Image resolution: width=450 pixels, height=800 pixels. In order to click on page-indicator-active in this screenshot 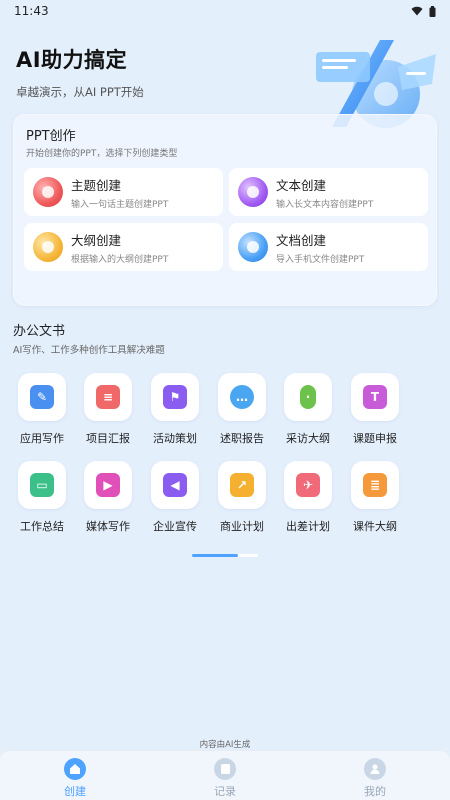, I will do `click(215, 555)`.